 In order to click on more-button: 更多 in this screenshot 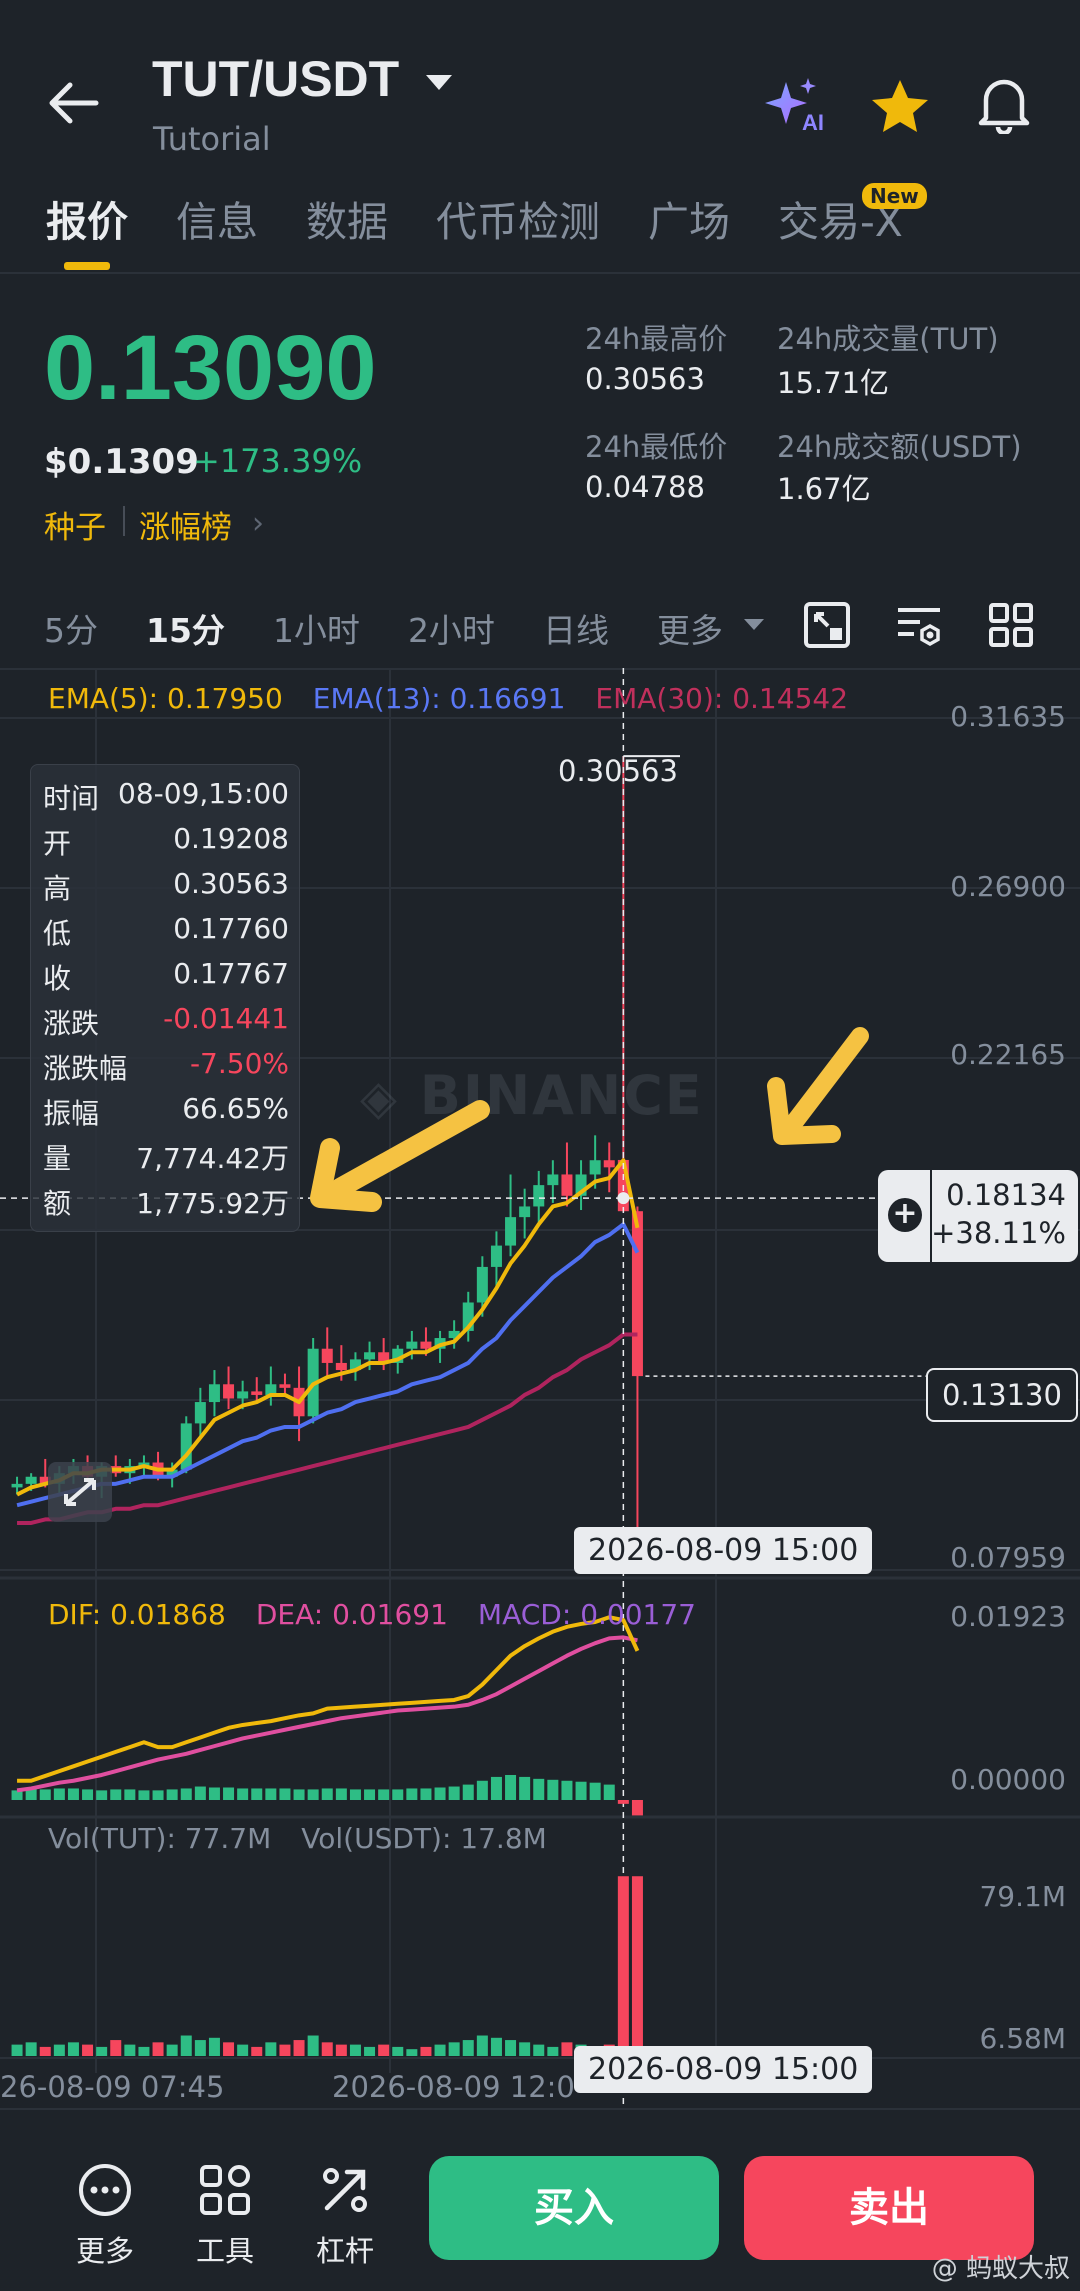, I will do `click(105, 2216)`.